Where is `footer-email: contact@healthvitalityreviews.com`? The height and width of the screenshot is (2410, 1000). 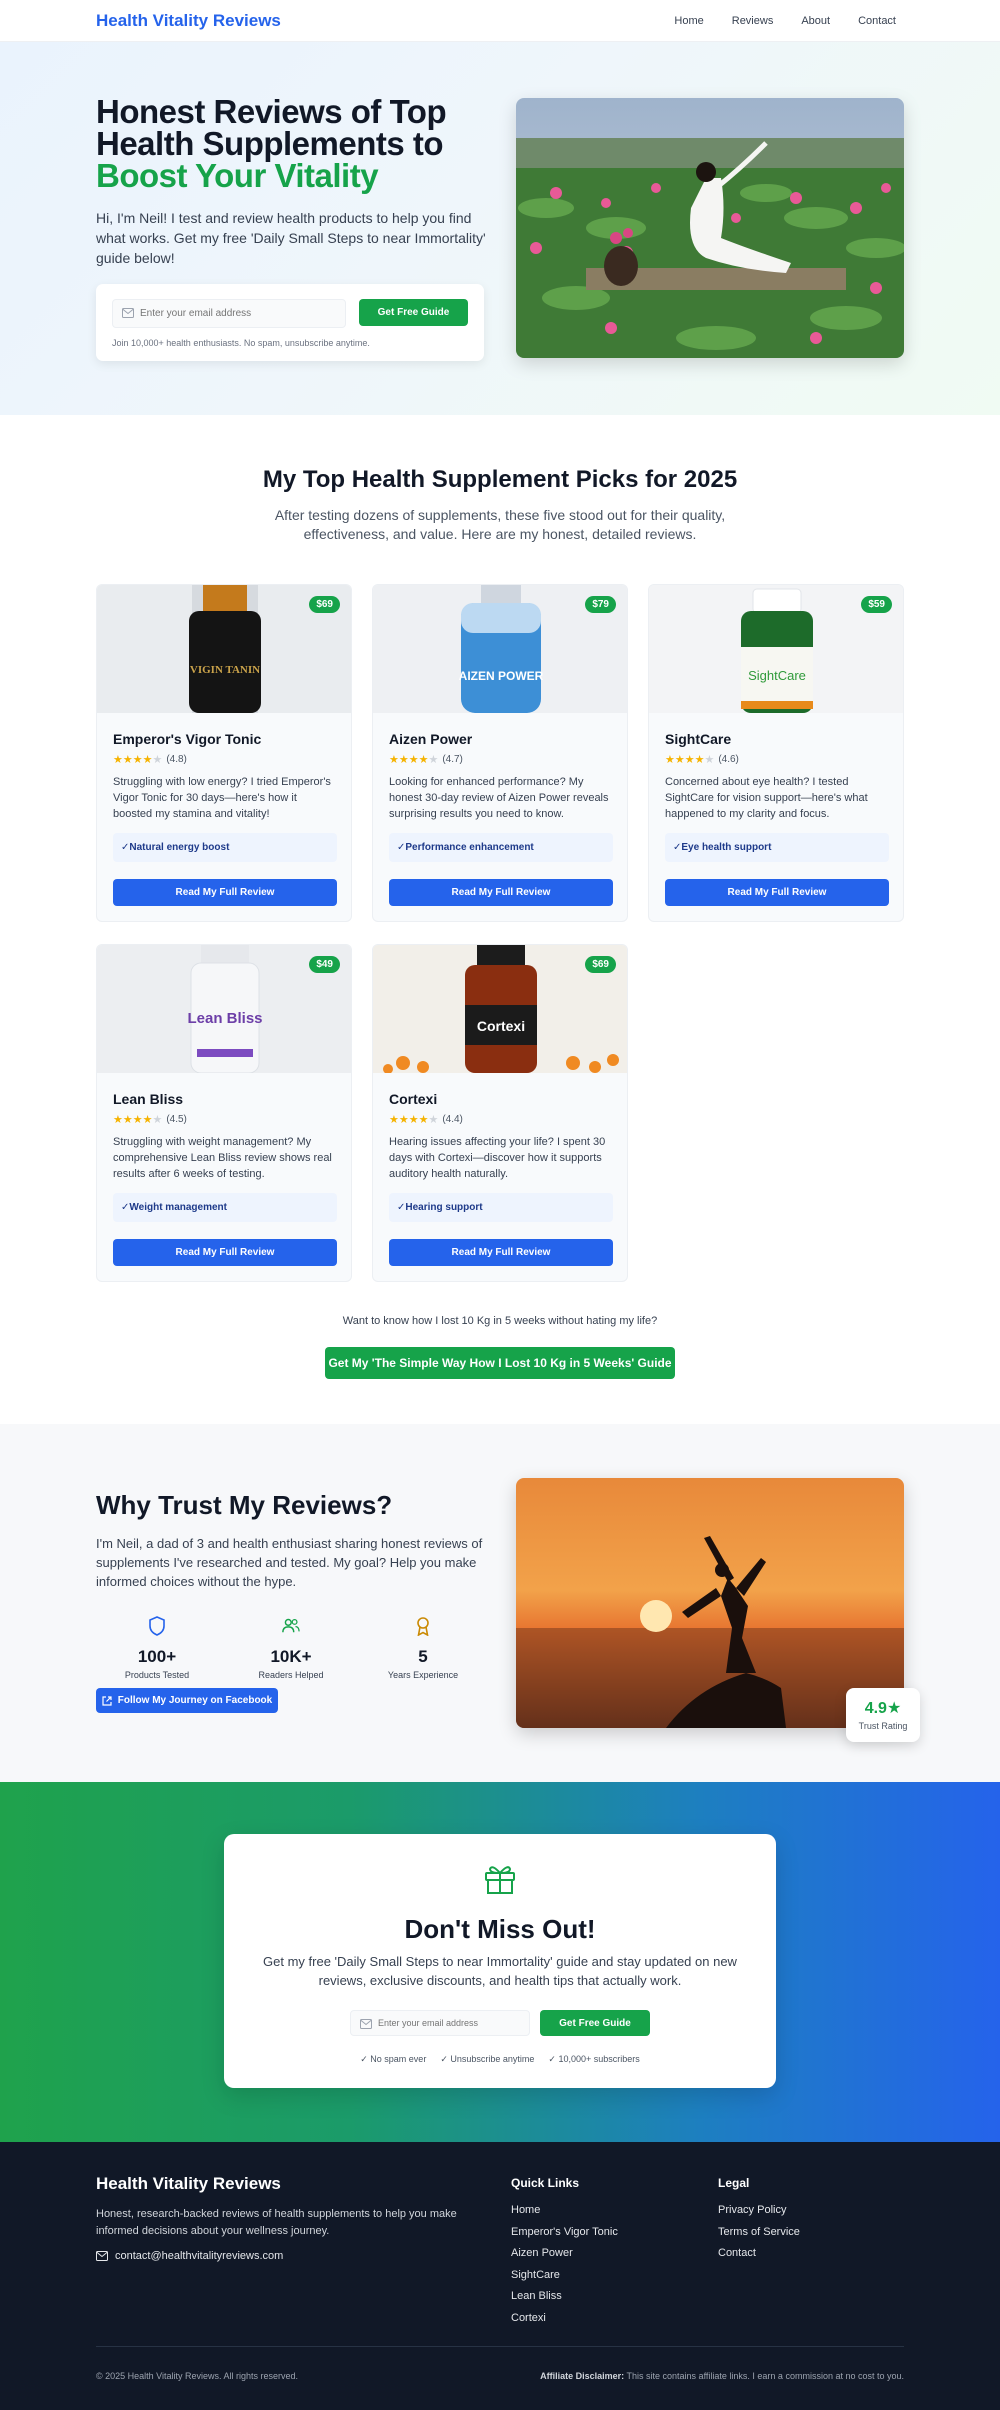 footer-email: contact@healthvitalityreviews.com is located at coordinates (189, 2256).